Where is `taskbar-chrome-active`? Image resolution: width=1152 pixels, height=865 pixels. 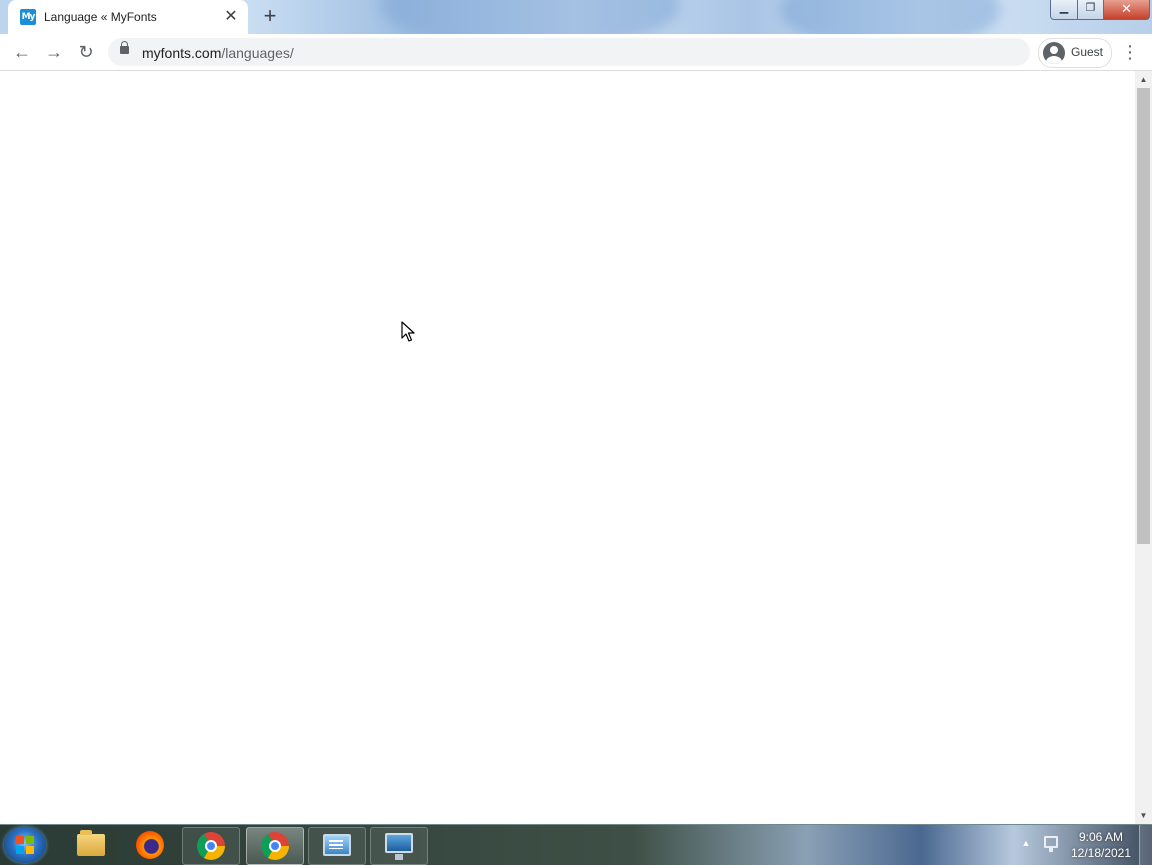 taskbar-chrome-active is located at coordinates (275, 846).